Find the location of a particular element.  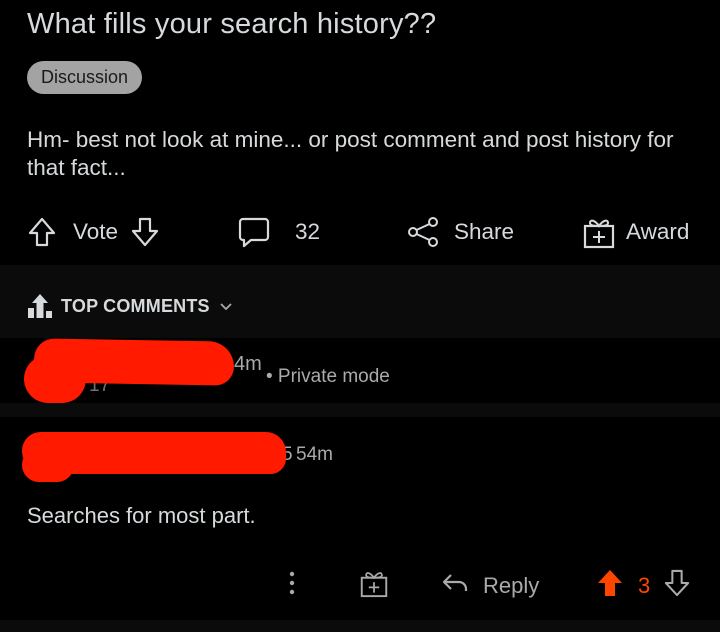

more-options-button is located at coordinates (292, 586).